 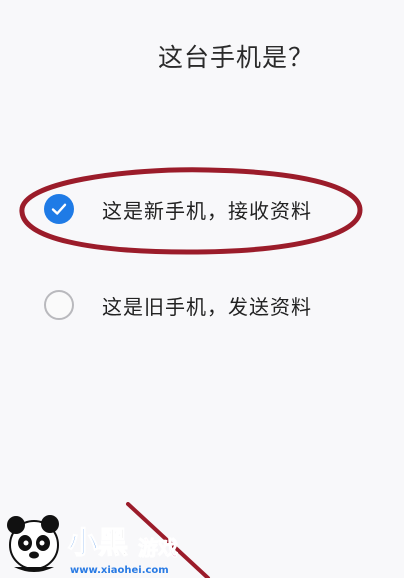 I want to click on option-old-phone-label: 这是旧手机，发送资料, so click(x=207, y=306).